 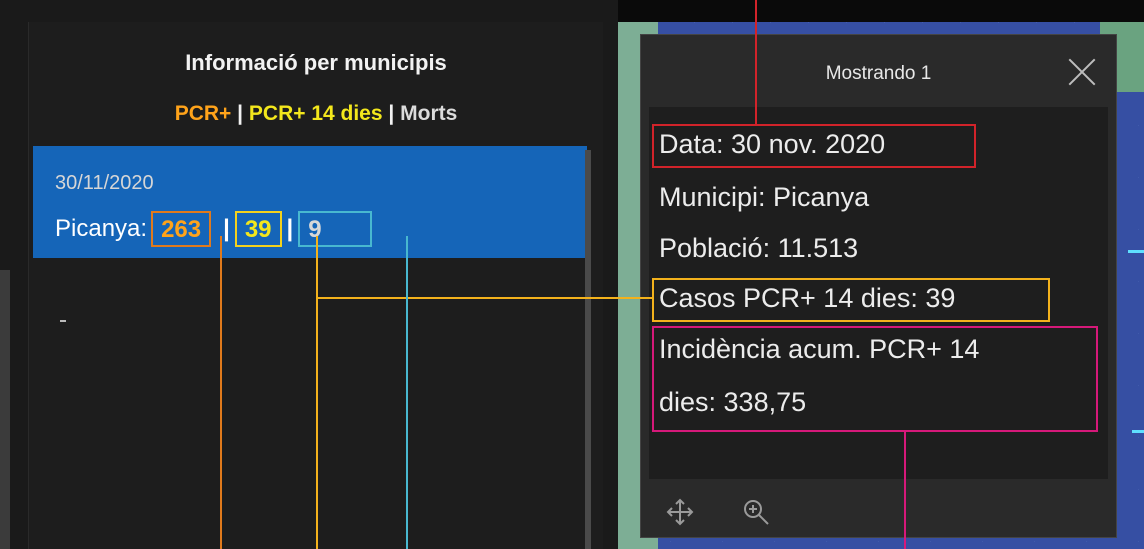 I want to click on connector-casos, so click(x=484, y=298).